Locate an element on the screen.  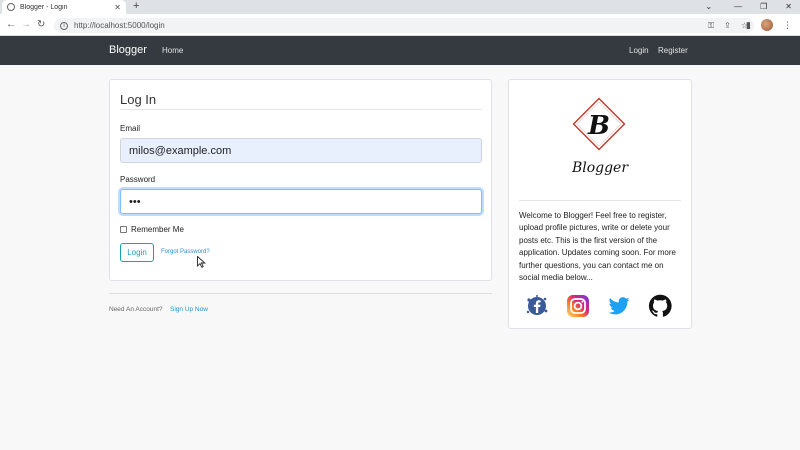
minimize-button: — is located at coordinates (738, 6).